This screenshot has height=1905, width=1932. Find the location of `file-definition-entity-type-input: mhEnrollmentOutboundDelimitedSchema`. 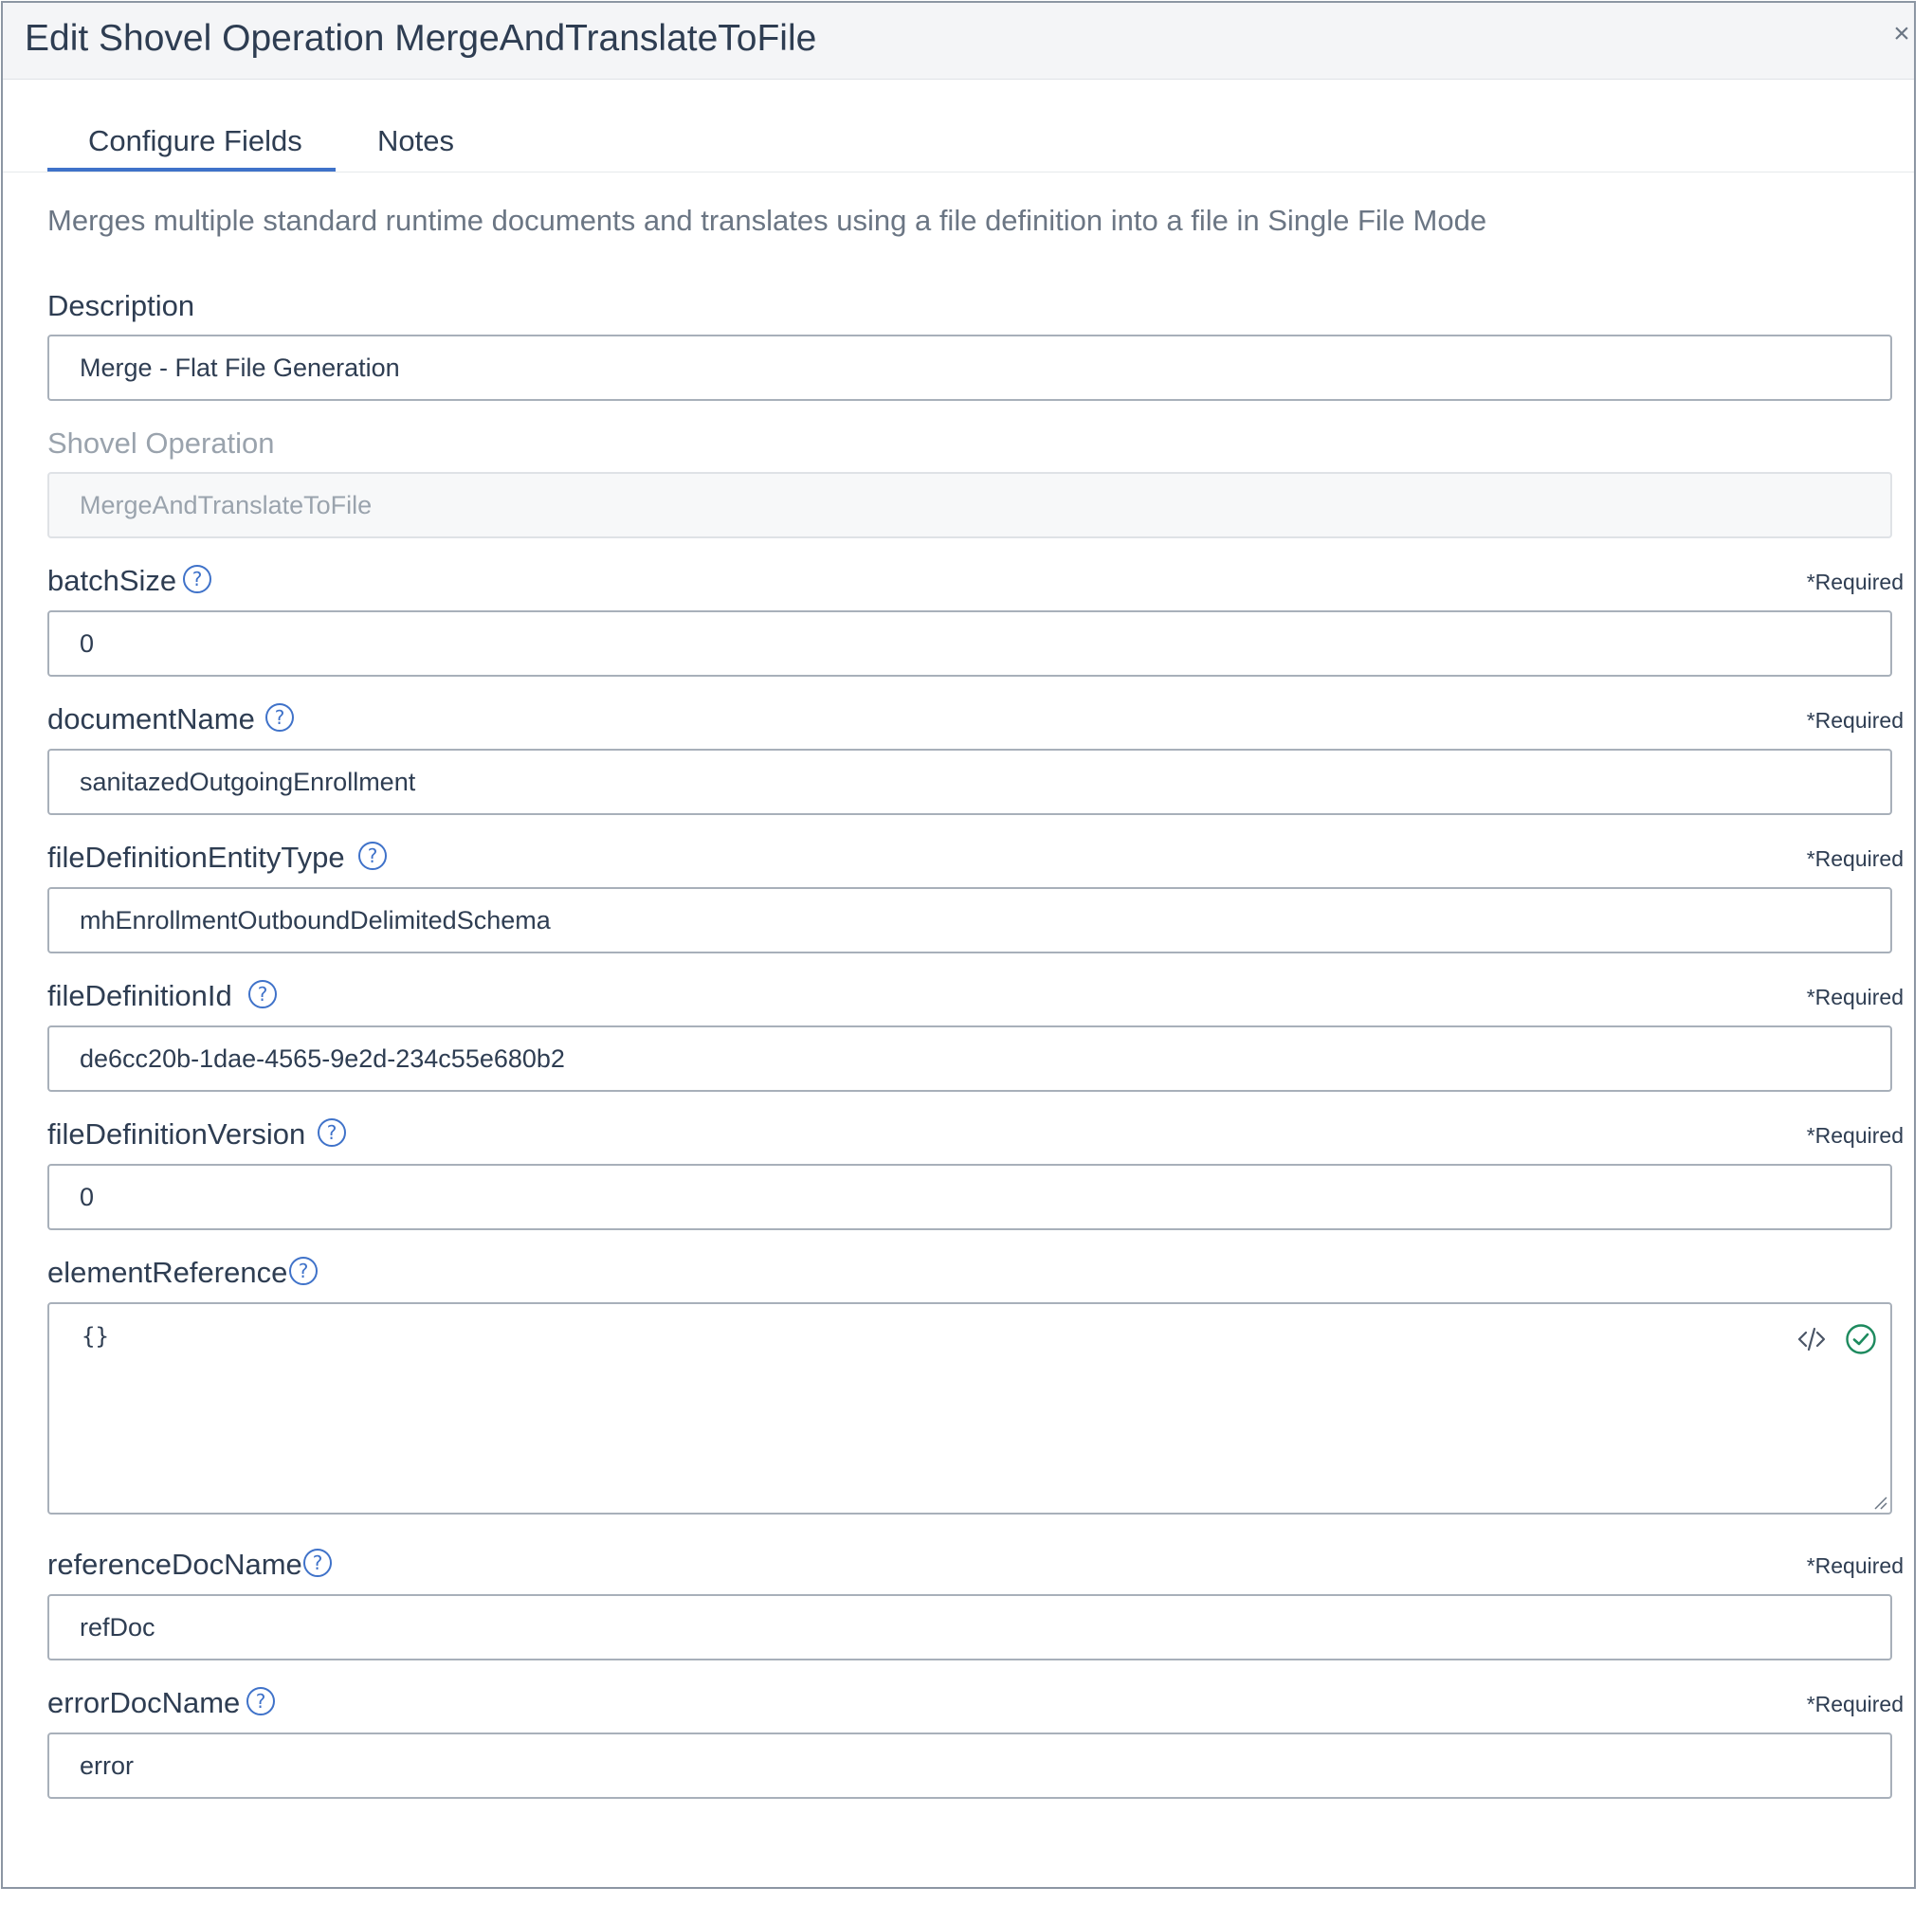

file-definition-entity-type-input: mhEnrollmentOutboundDelimitedSchema is located at coordinates (970, 920).